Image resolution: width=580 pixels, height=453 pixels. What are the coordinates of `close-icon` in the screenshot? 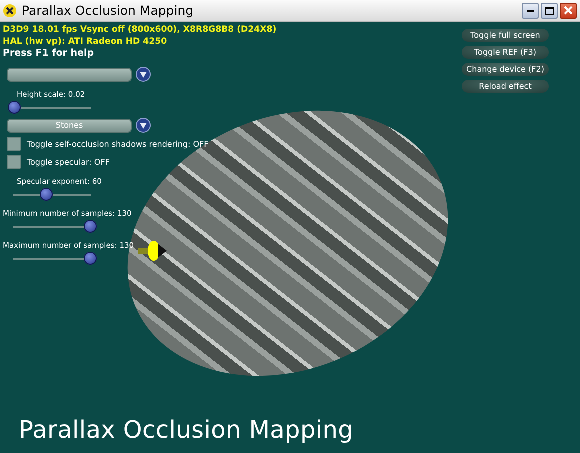 It's located at (568, 10).